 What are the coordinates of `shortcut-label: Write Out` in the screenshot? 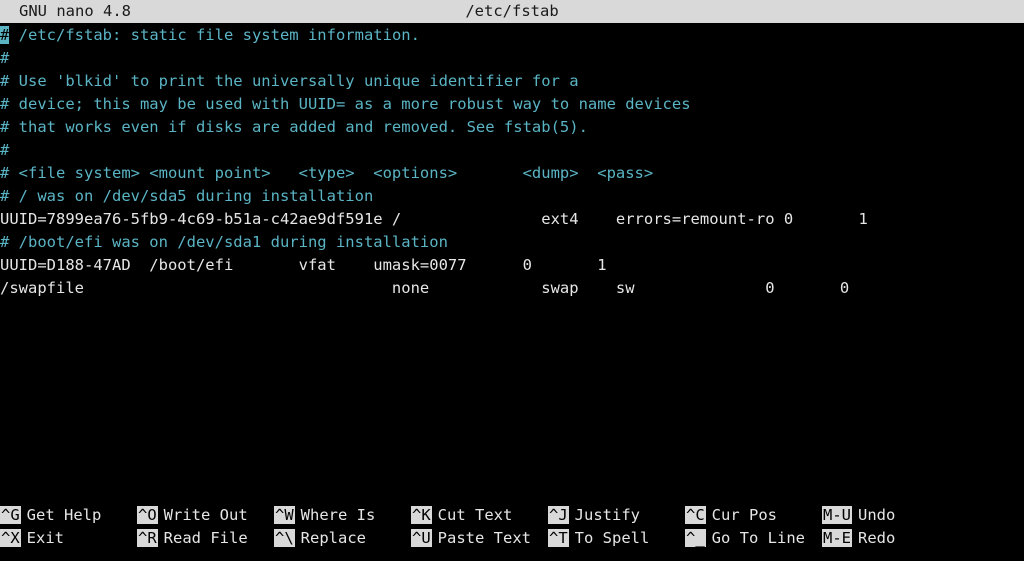 It's located at (205, 515).